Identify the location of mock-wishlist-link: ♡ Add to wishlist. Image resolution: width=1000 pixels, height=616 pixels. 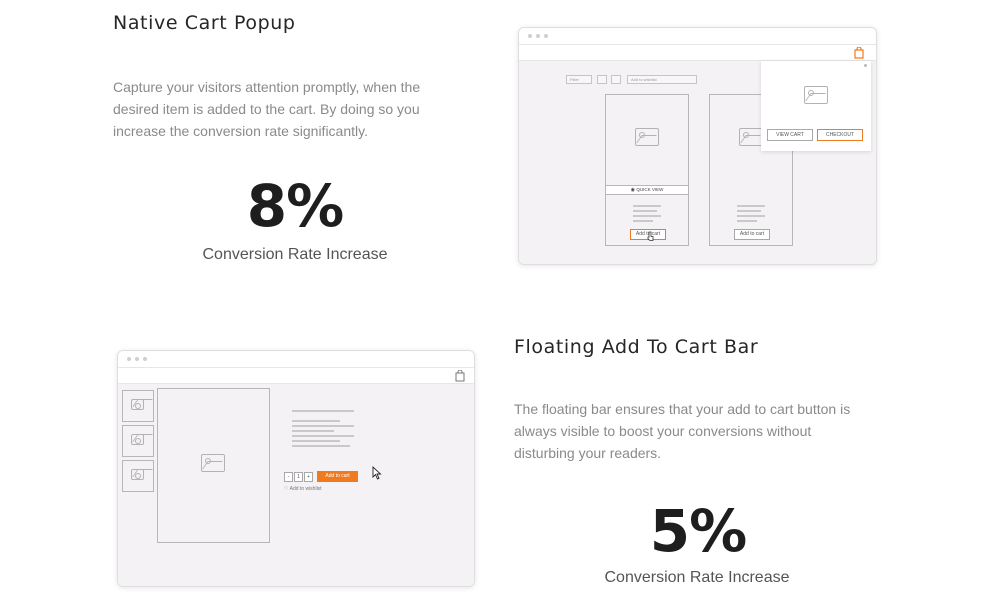
(303, 489).